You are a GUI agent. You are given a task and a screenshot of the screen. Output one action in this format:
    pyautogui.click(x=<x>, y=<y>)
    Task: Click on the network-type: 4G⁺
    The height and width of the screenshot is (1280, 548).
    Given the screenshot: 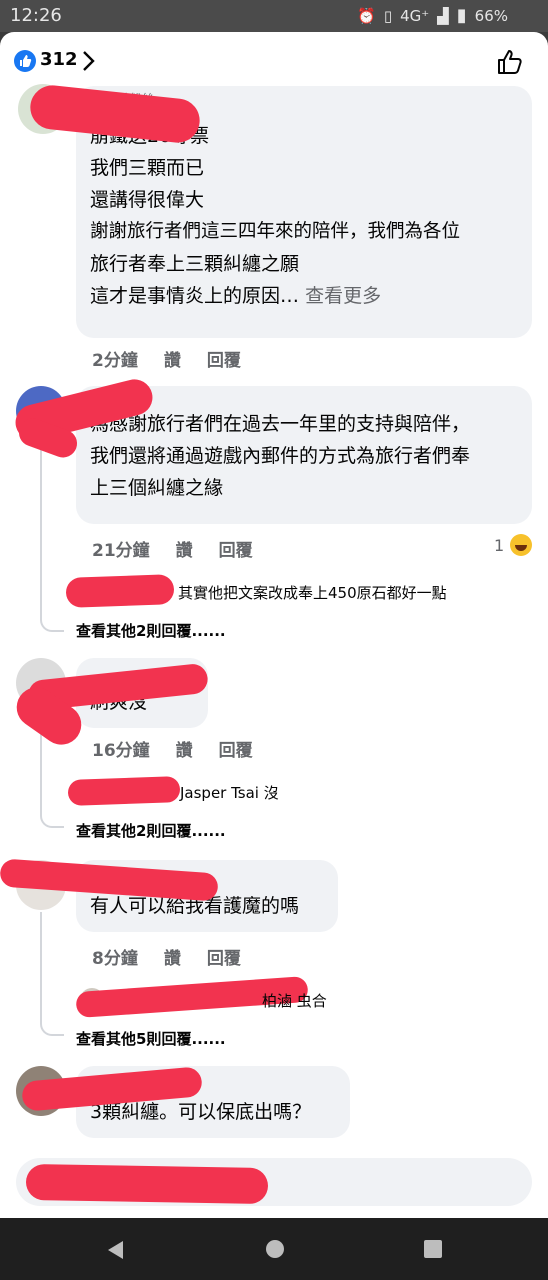 What is the action you would take?
    pyautogui.click(x=415, y=15)
    